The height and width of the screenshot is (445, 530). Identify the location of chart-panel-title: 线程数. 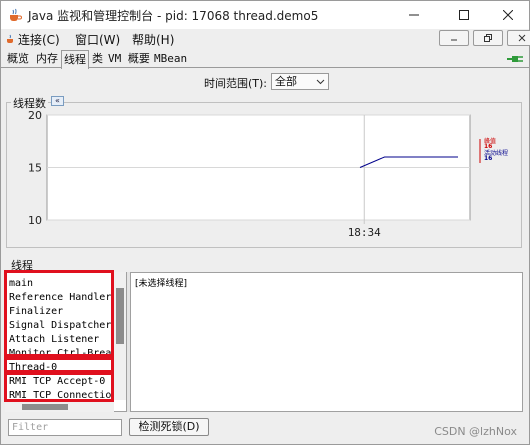
(29, 103).